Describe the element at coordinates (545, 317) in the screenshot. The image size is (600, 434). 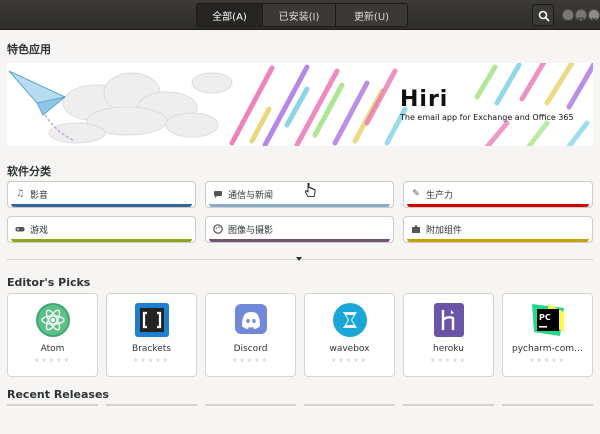
I see `svg-text: PC` at that location.